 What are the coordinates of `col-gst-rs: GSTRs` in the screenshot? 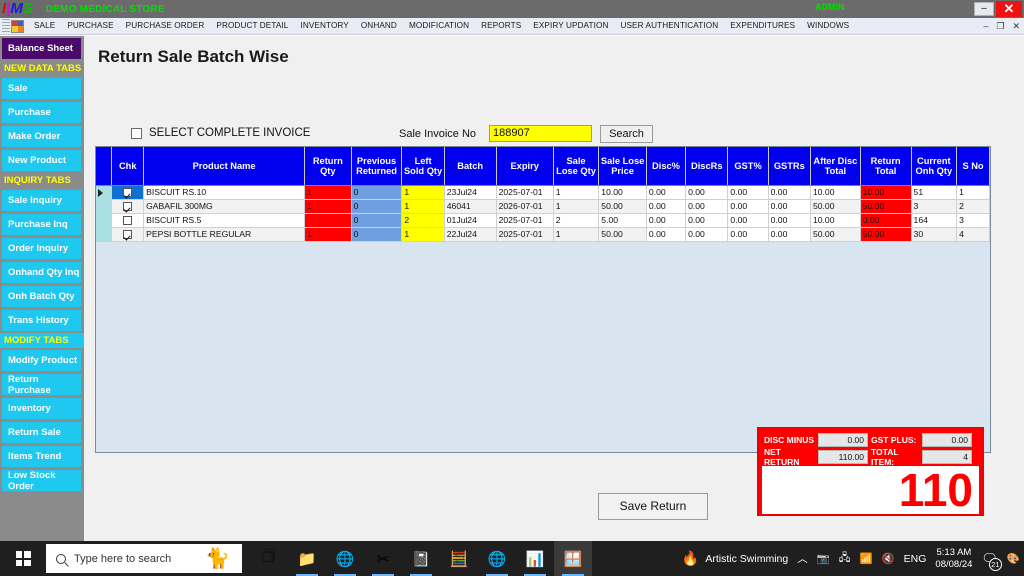 It's located at (789, 166).